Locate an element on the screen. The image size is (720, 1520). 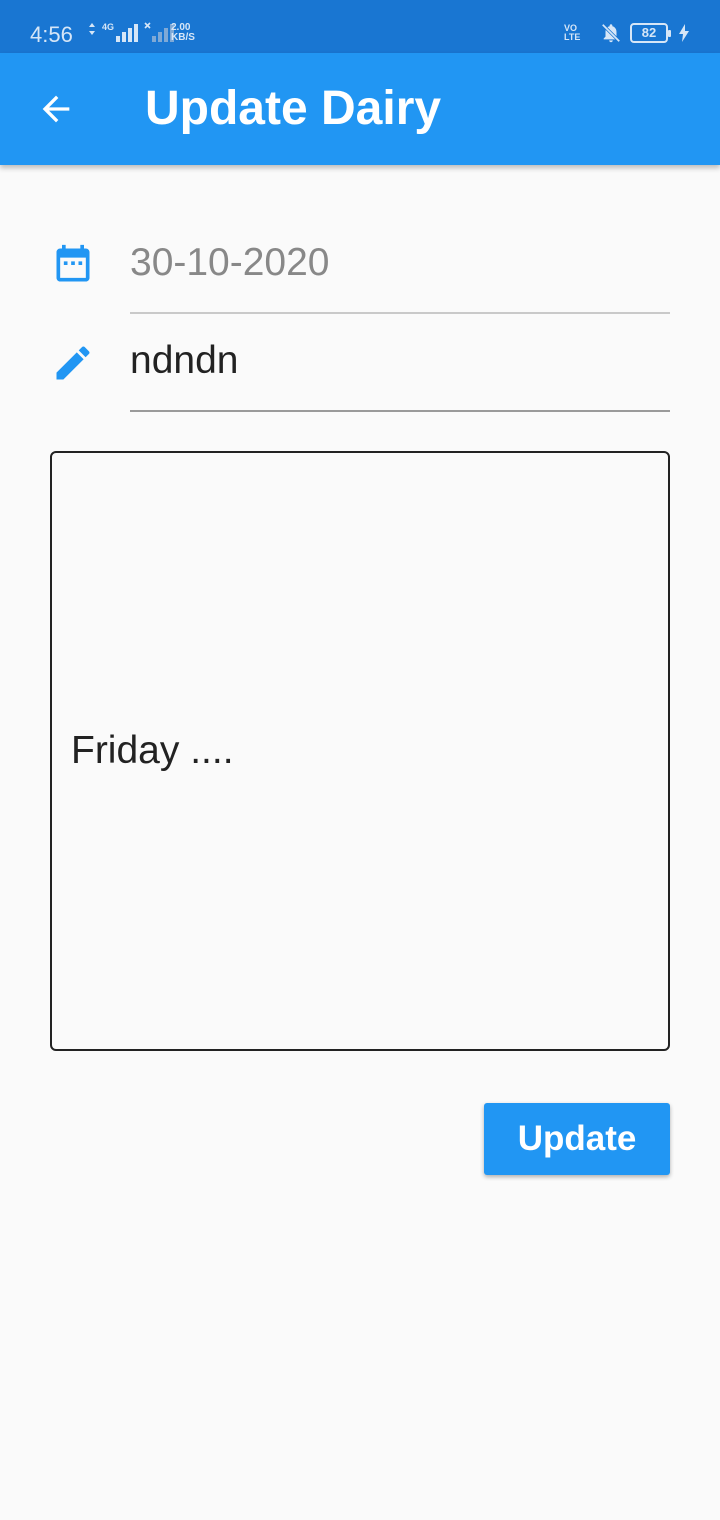
calendar-icon is located at coordinates (73, 265).